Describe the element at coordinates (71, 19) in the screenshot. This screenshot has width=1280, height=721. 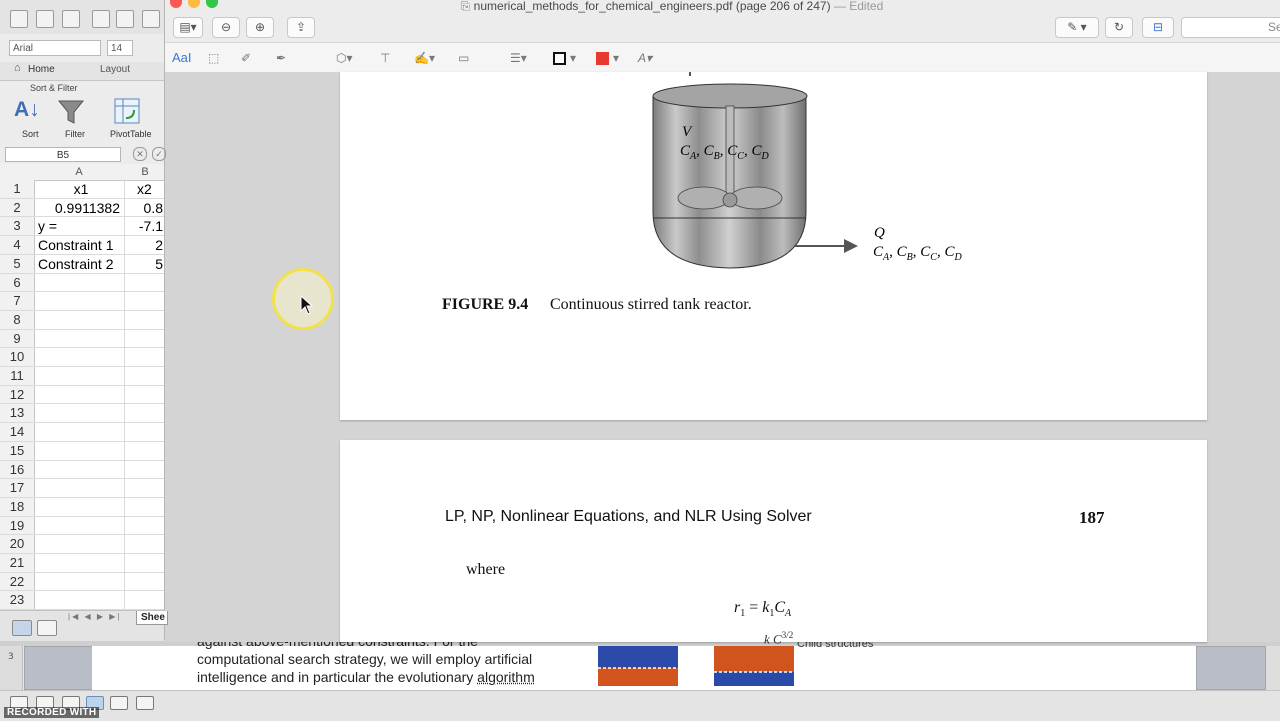
I see `open-icon` at that location.